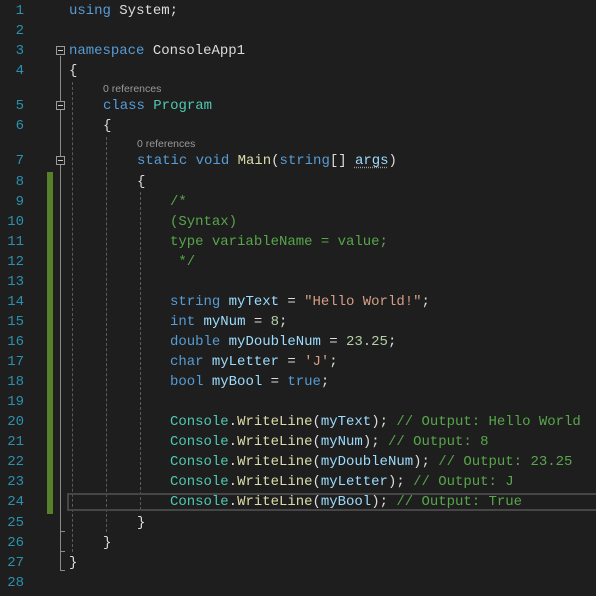  I want to click on codelens-references-method: 0 references, so click(166, 144).